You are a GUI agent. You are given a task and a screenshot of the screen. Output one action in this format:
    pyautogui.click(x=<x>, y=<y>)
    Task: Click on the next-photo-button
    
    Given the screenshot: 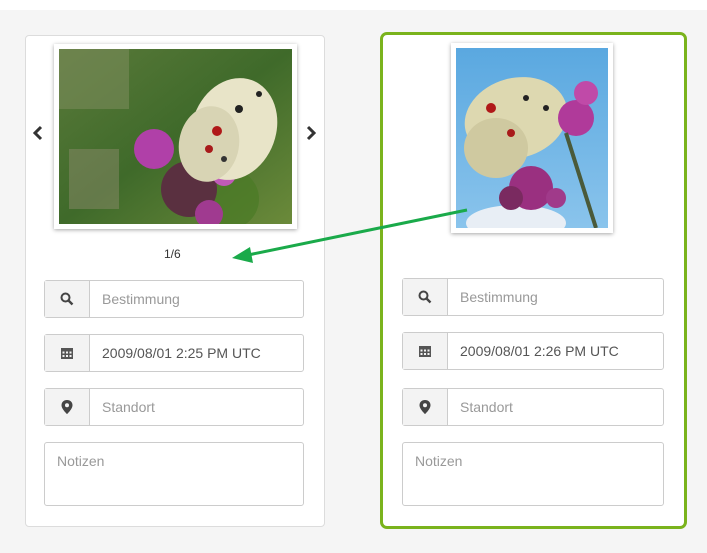 What is the action you would take?
    pyautogui.click(x=311, y=133)
    